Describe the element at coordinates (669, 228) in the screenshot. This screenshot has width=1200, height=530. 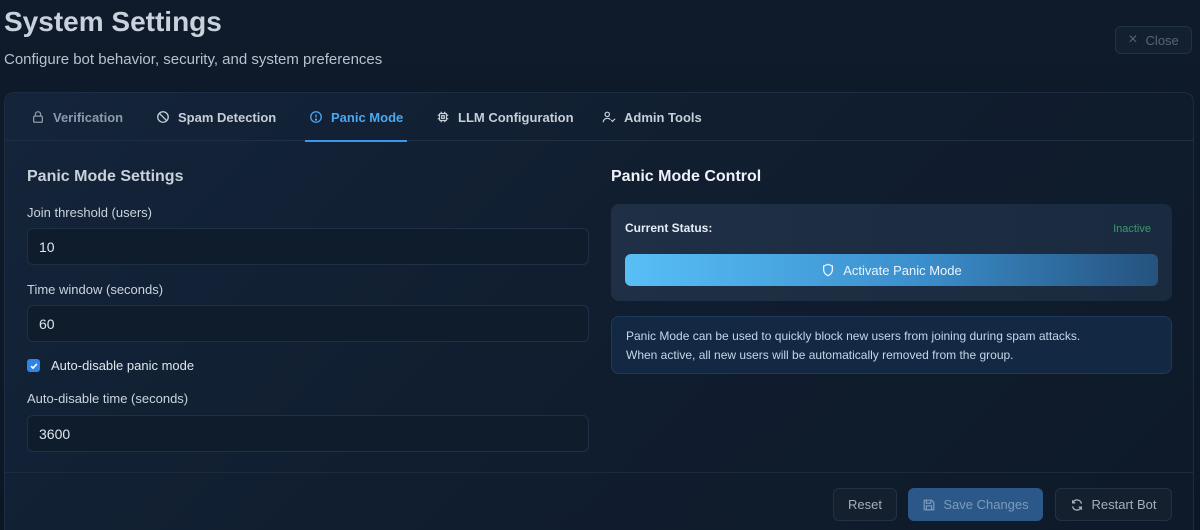
I see `status-label: Current Status:` at that location.